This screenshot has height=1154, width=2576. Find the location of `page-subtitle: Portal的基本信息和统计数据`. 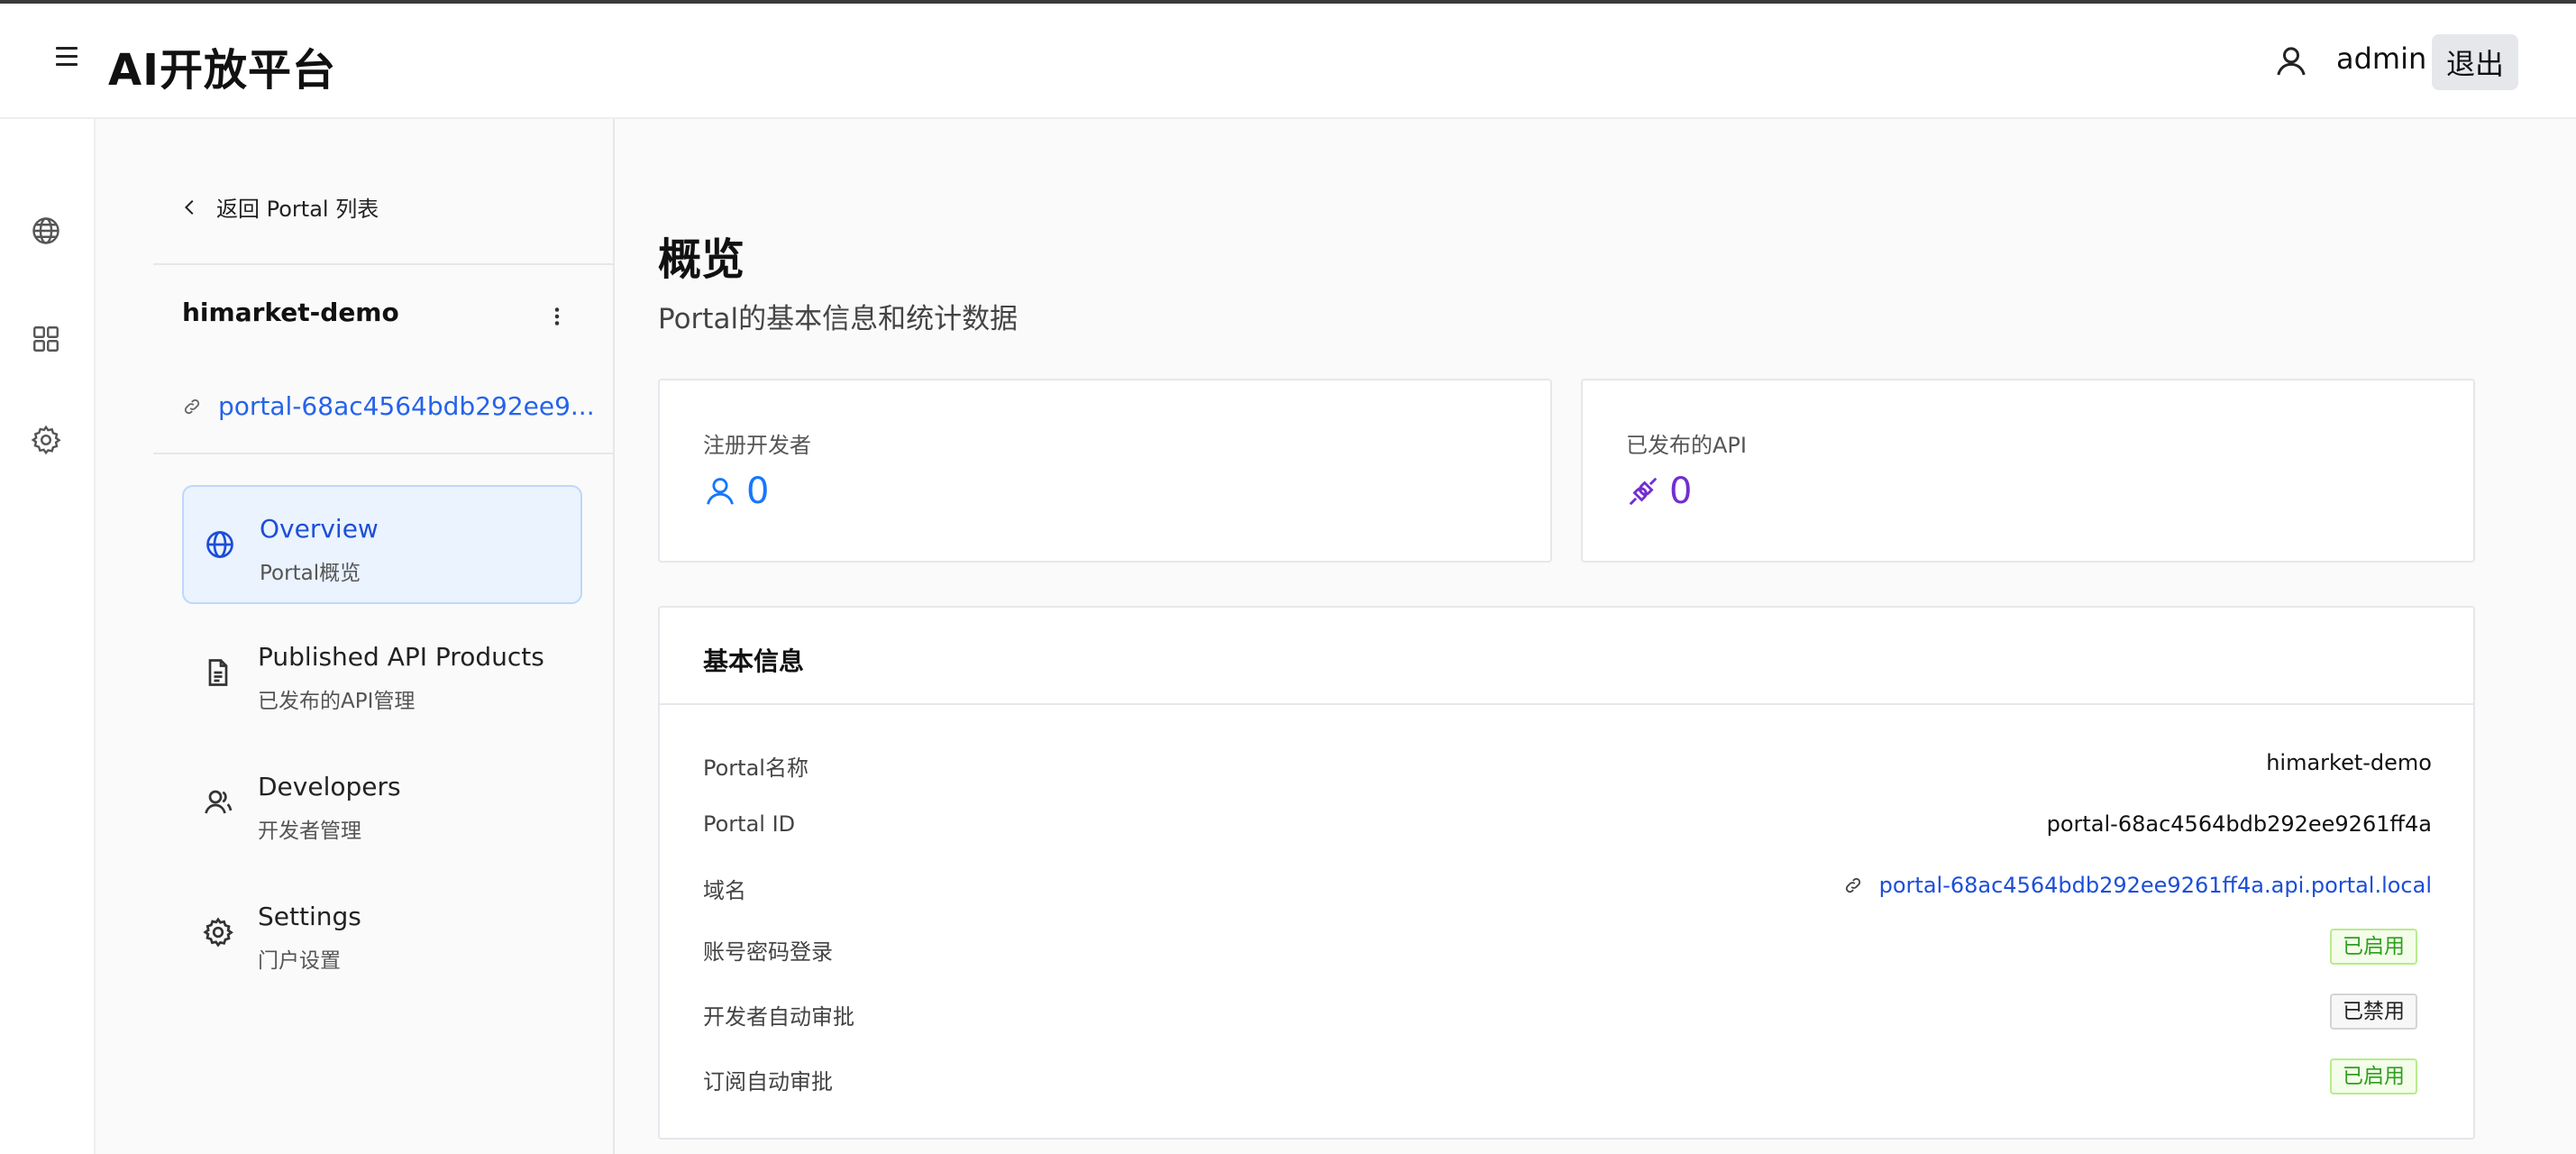

page-subtitle: Portal的基本信息和统计数据 is located at coordinates (839, 319).